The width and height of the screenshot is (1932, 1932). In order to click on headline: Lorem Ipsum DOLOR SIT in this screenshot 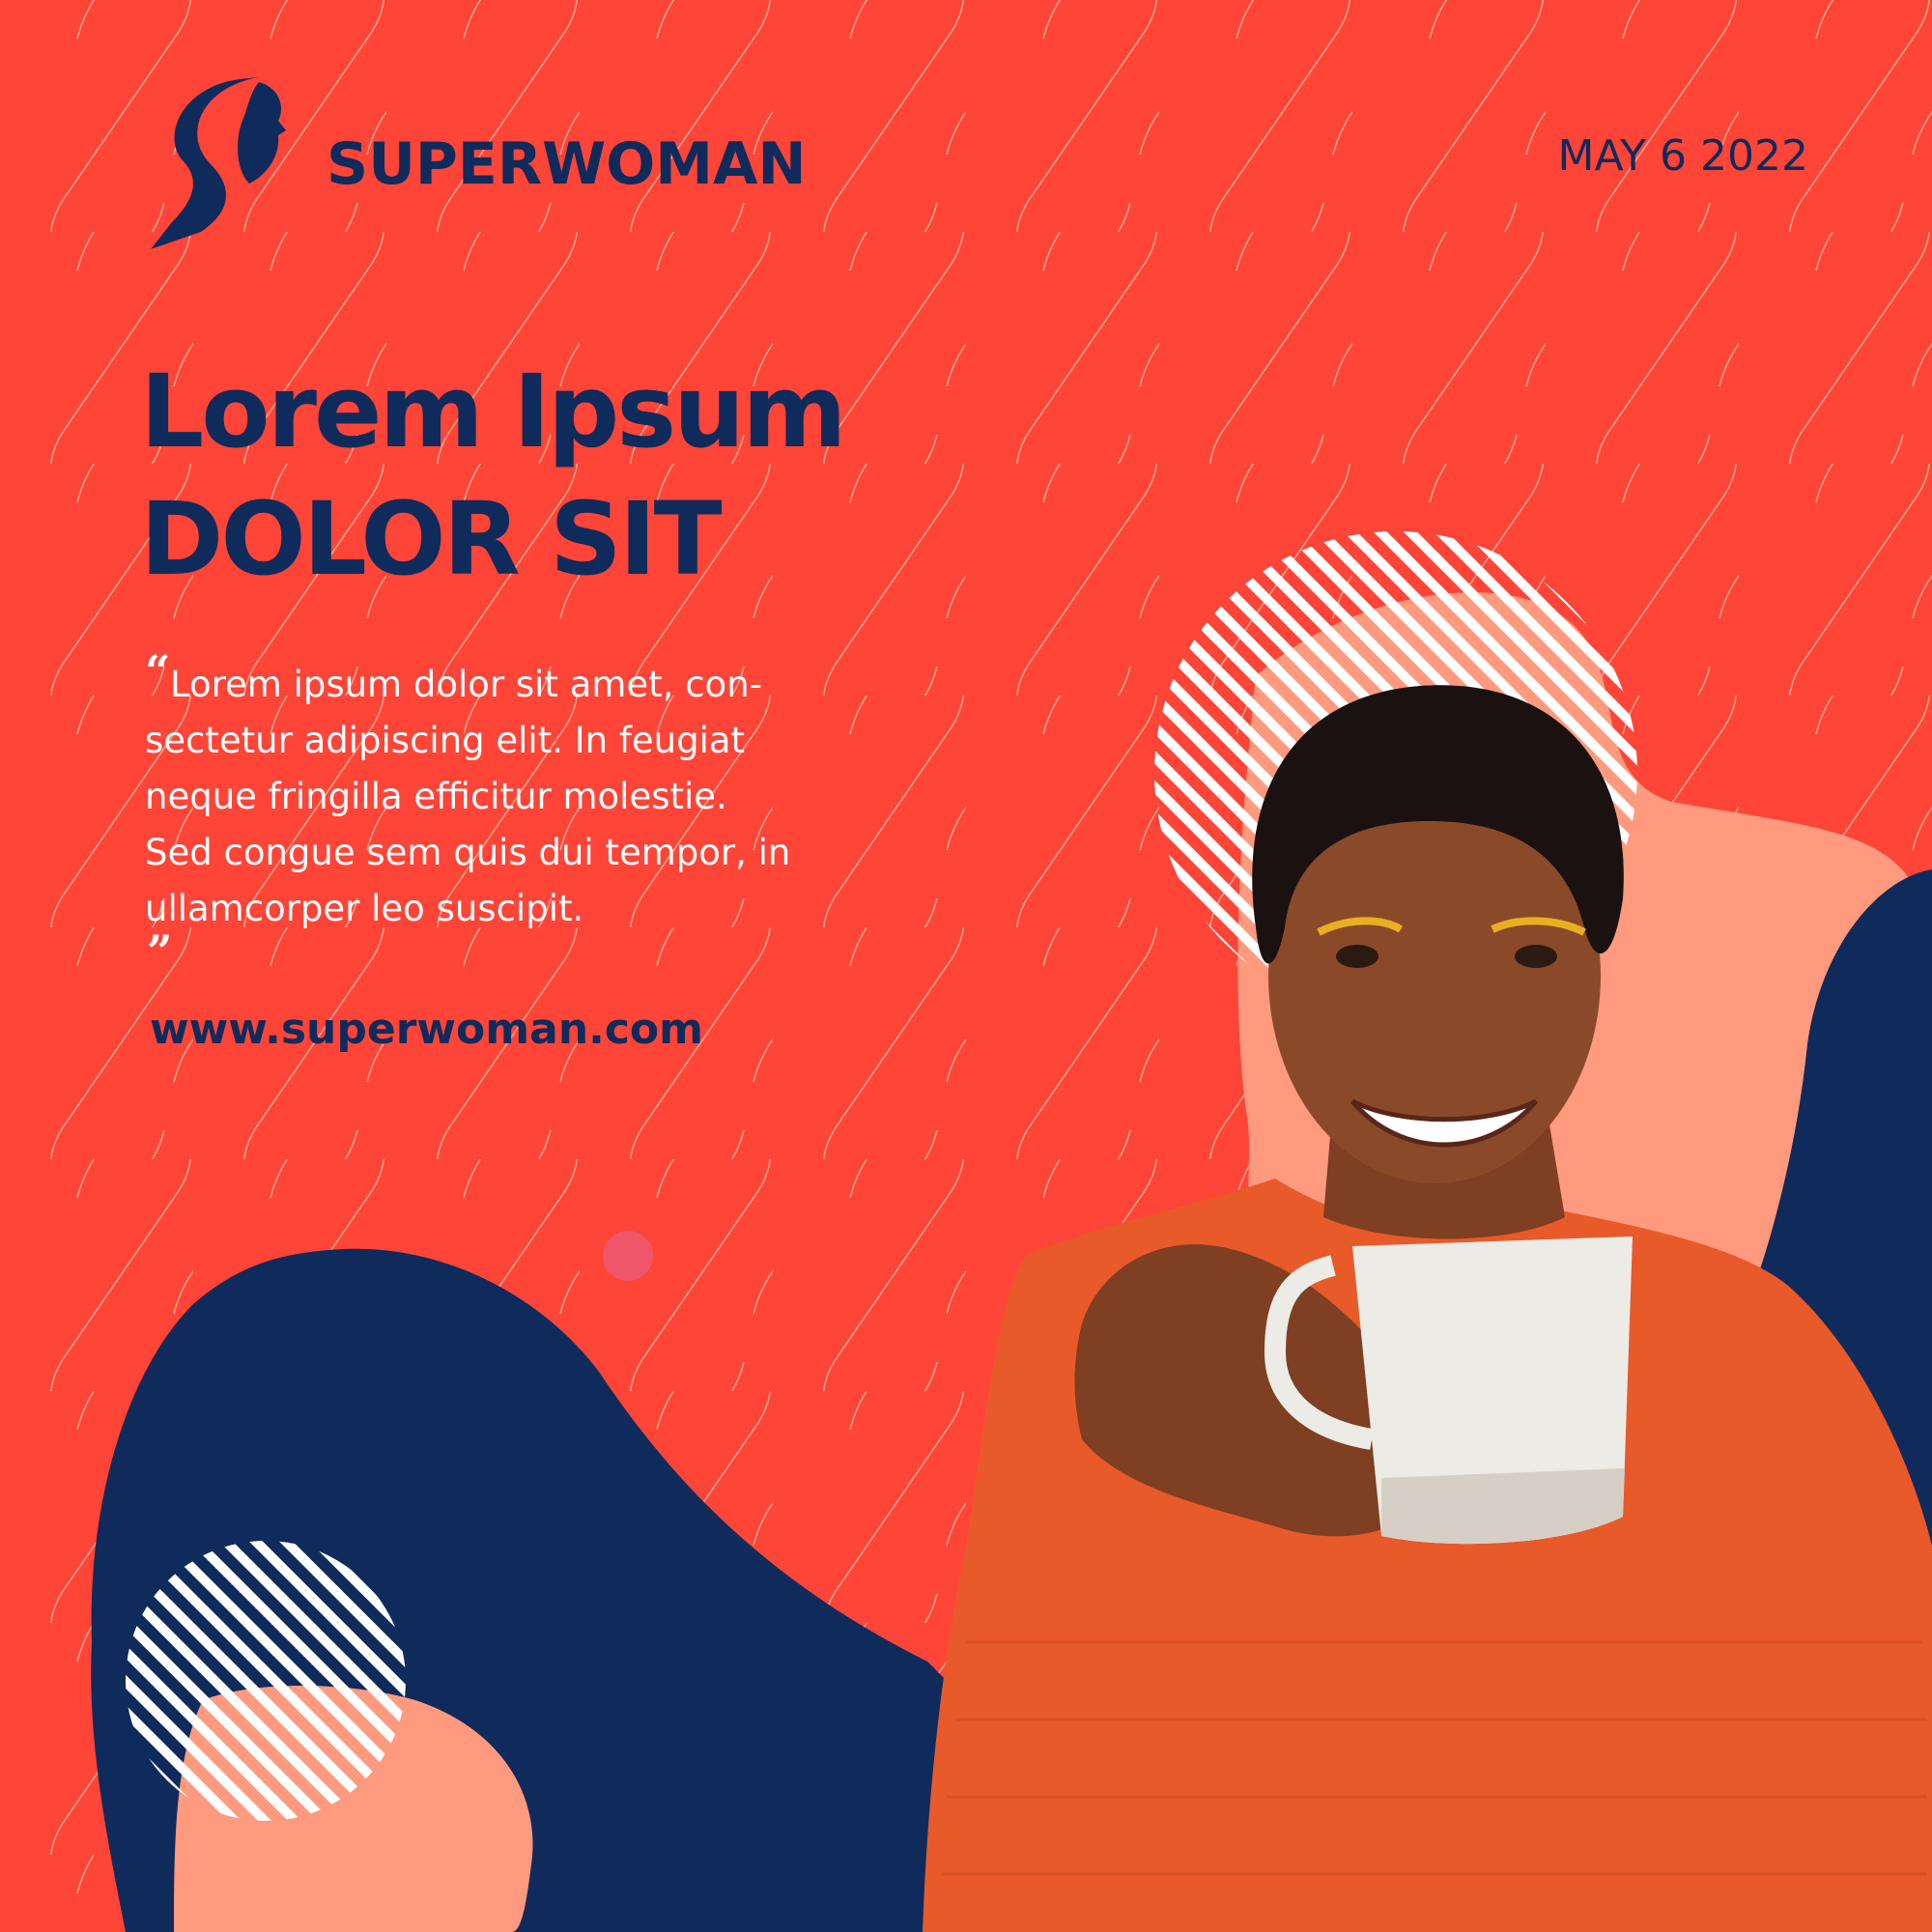, I will do `click(493, 475)`.